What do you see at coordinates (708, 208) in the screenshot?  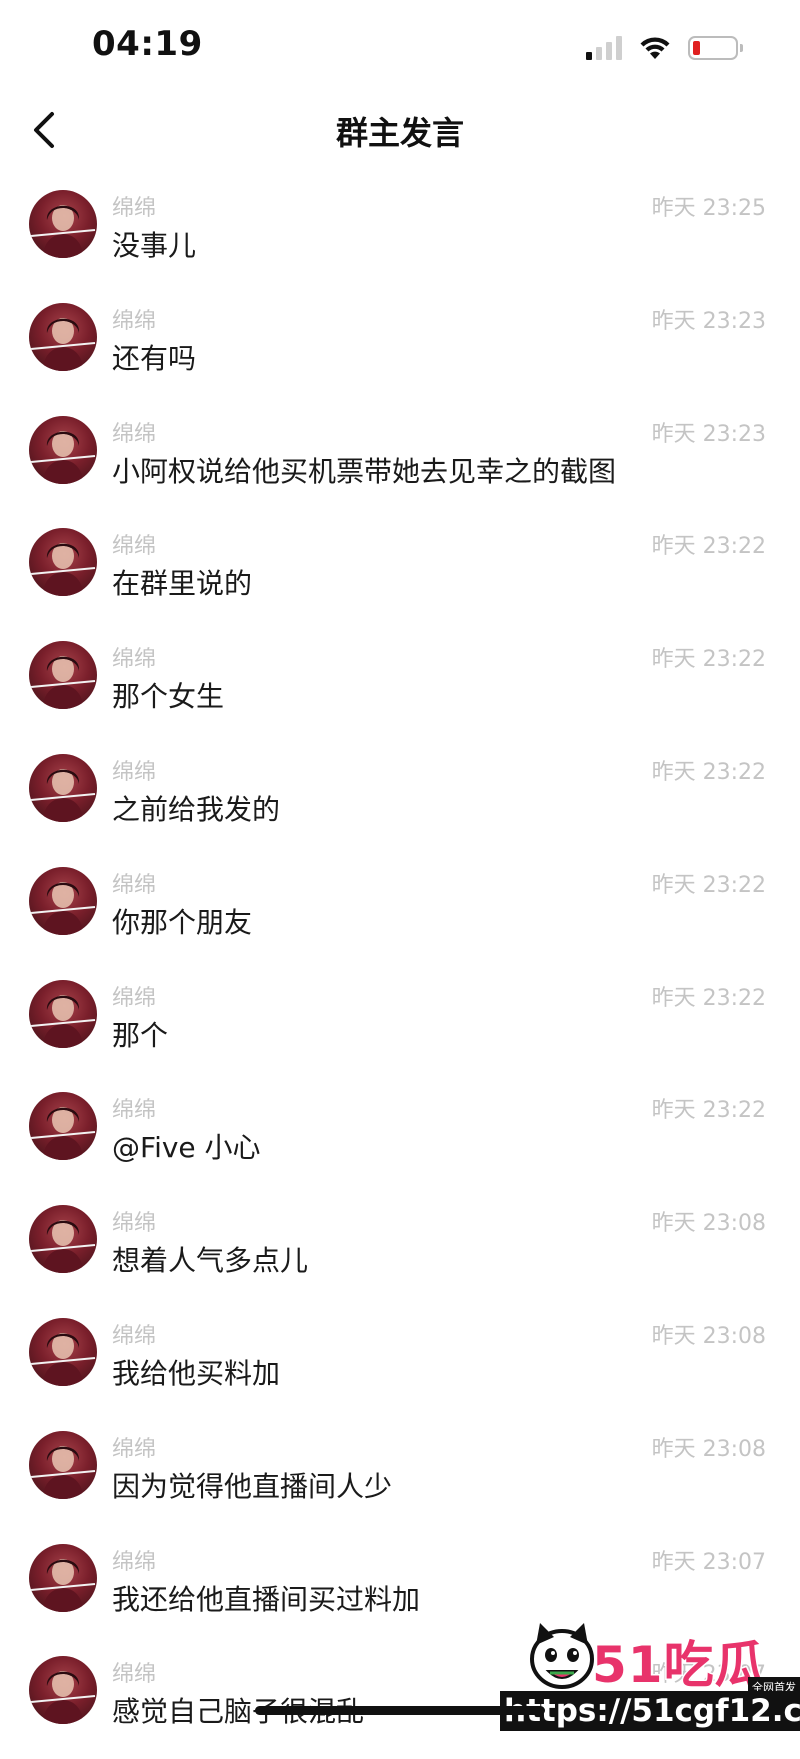 I see `message-time: 昨天 23:25` at bounding box center [708, 208].